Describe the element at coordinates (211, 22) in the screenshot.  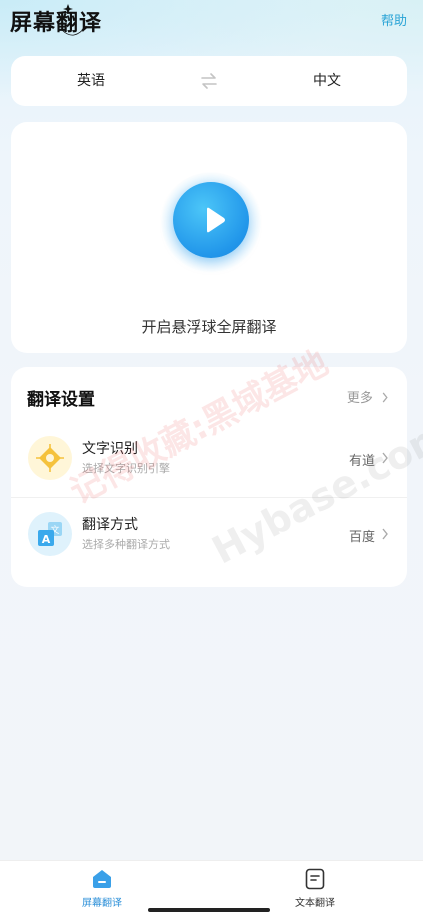
I see `header: 屏幕翻译 帮助` at that location.